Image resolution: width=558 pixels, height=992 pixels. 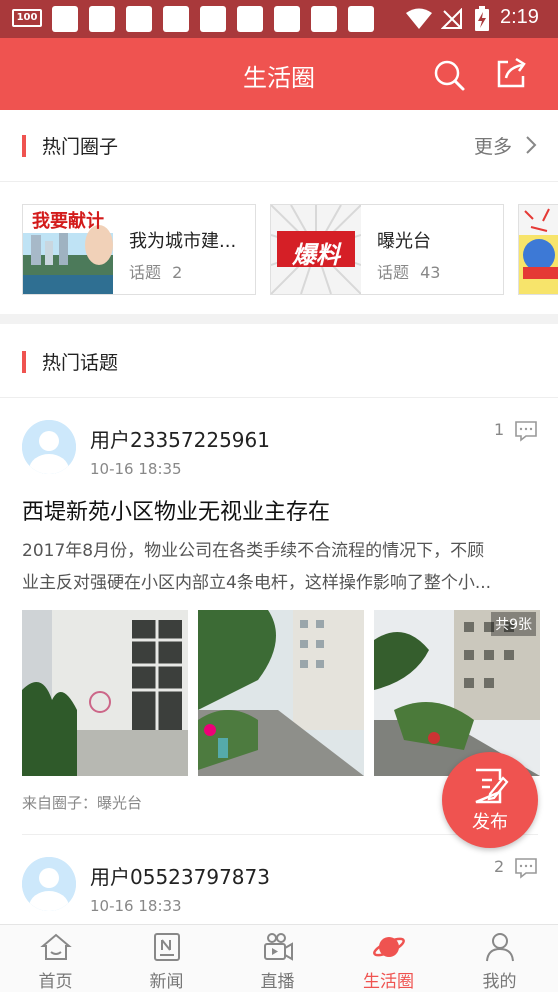 What do you see at coordinates (389, 947) in the screenshot?
I see `planet-icon` at bounding box center [389, 947].